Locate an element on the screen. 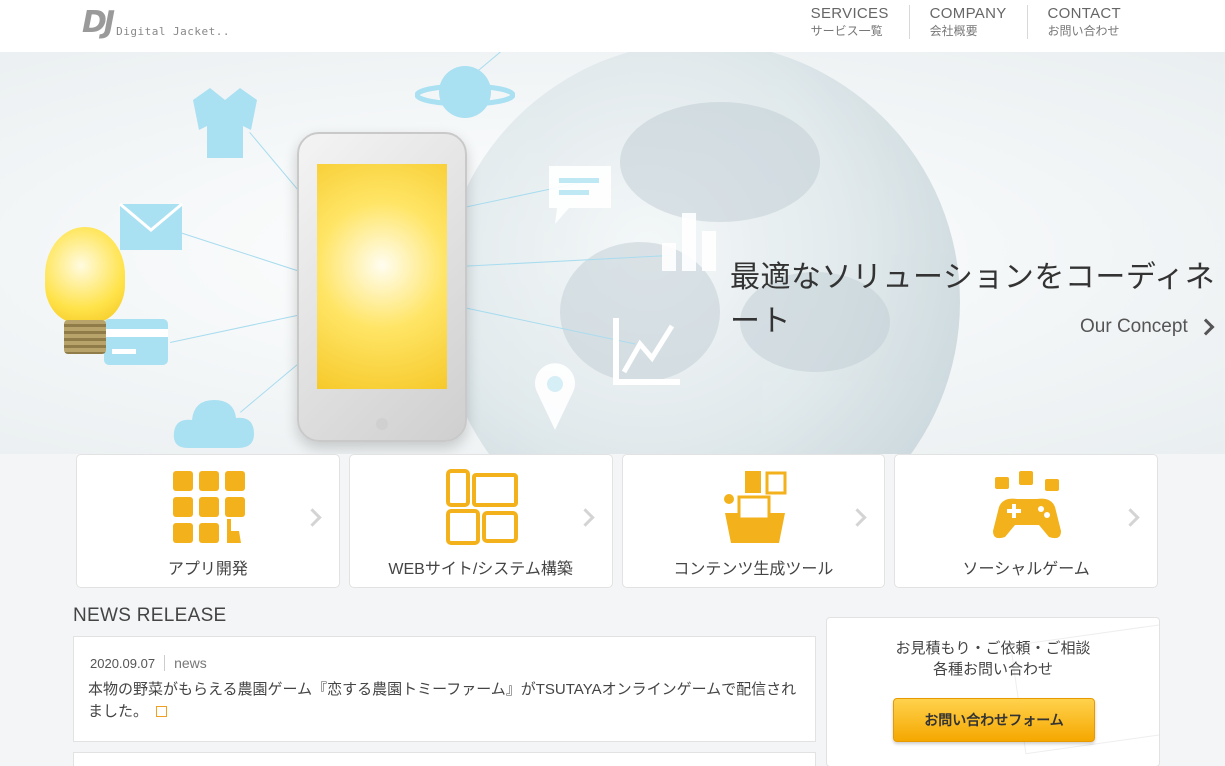 The width and height of the screenshot is (1225, 766). logo-text: Digital Jacket.. is located at coordinates (173, 31).